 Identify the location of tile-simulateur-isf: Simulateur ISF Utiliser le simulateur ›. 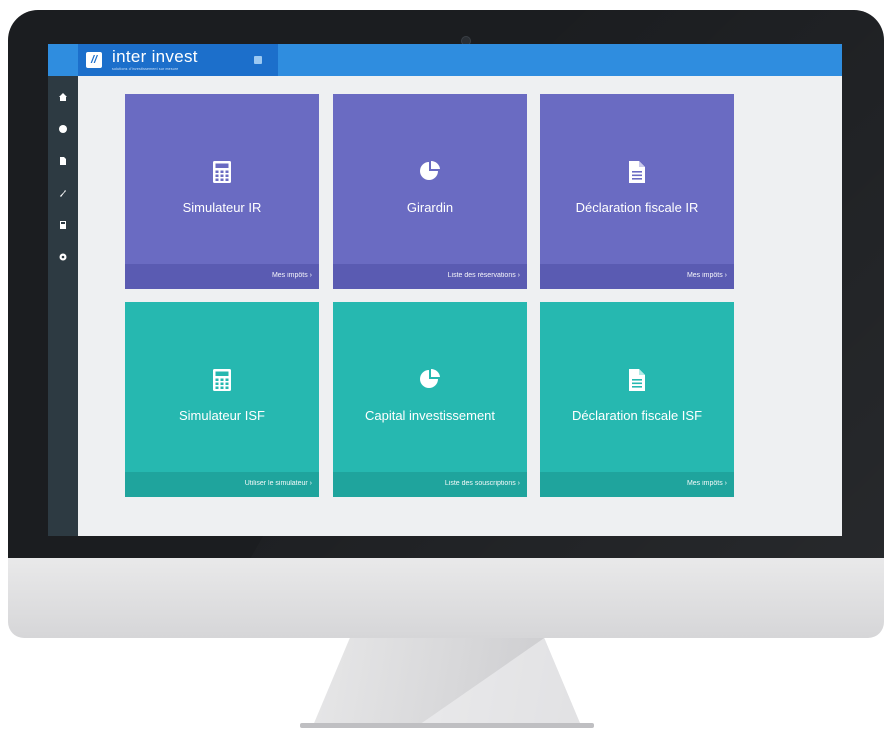
(222, 399).